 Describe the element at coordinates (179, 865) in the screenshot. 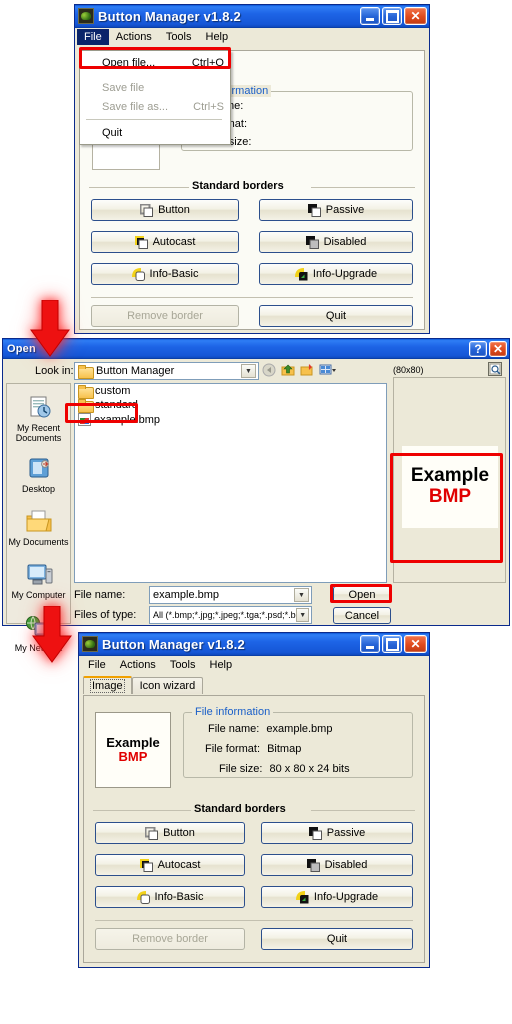

I see `border-autocast-label: Autocast` at that location.